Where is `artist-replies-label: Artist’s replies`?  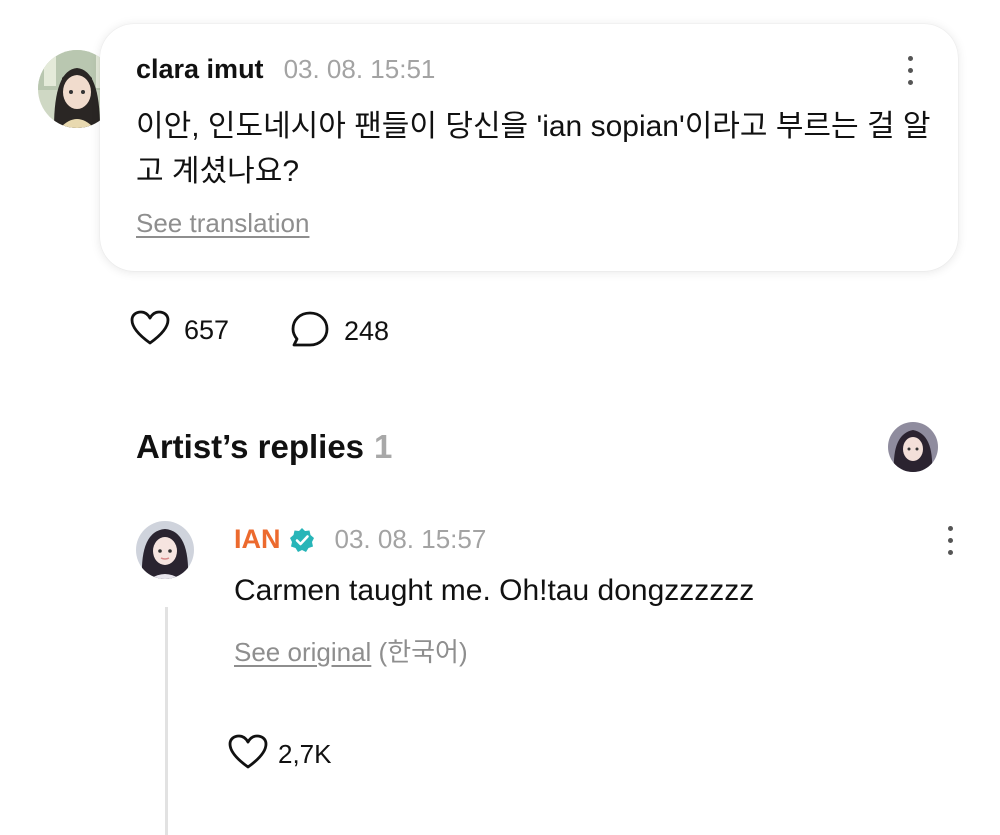
artist-replies-label: Artist’s replies is located at coordinates (250, 446).